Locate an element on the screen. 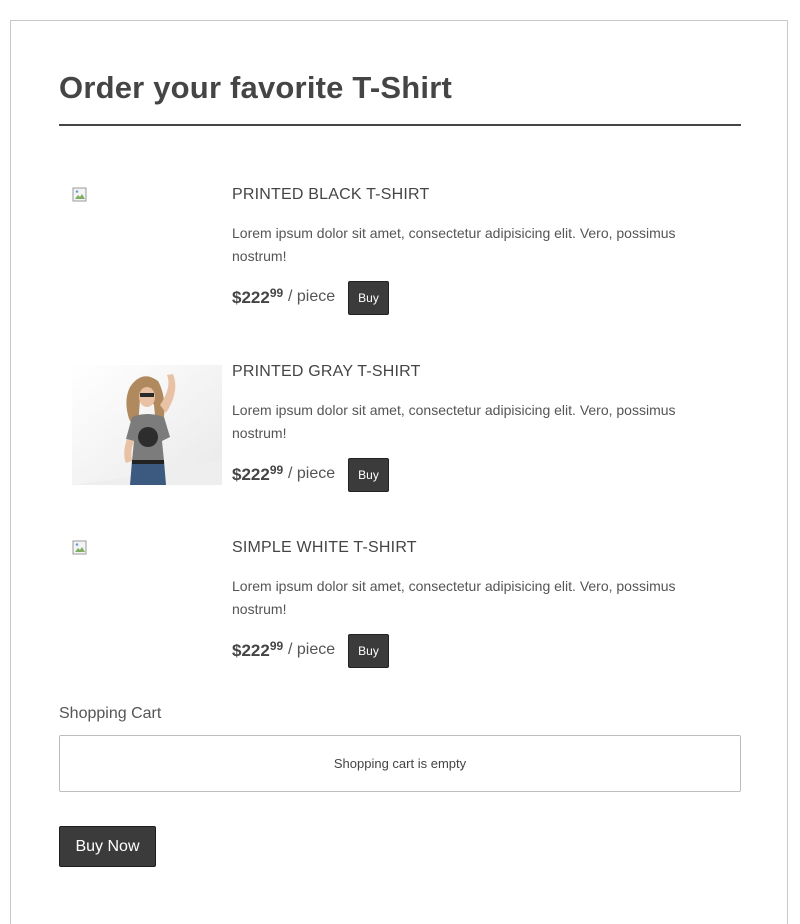 The height and width of the screenshot is (924, 800). shopping-cart-label: Shopping Cart is located at coordinates (110, 713).